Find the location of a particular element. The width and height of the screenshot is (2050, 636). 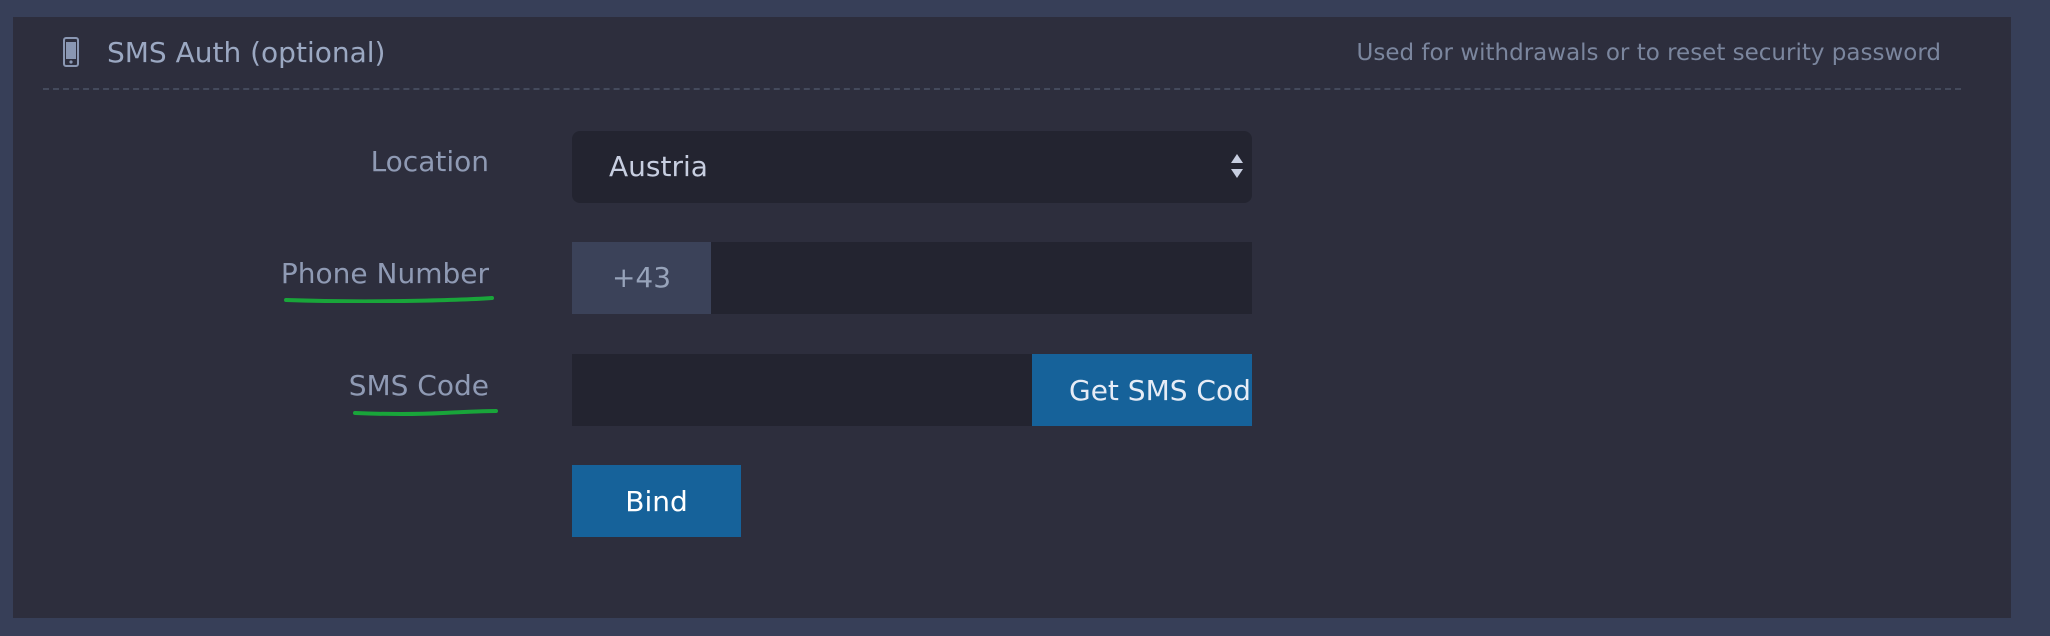

sms-code-group: Get SMS Code is located at coordinates (912, 390).